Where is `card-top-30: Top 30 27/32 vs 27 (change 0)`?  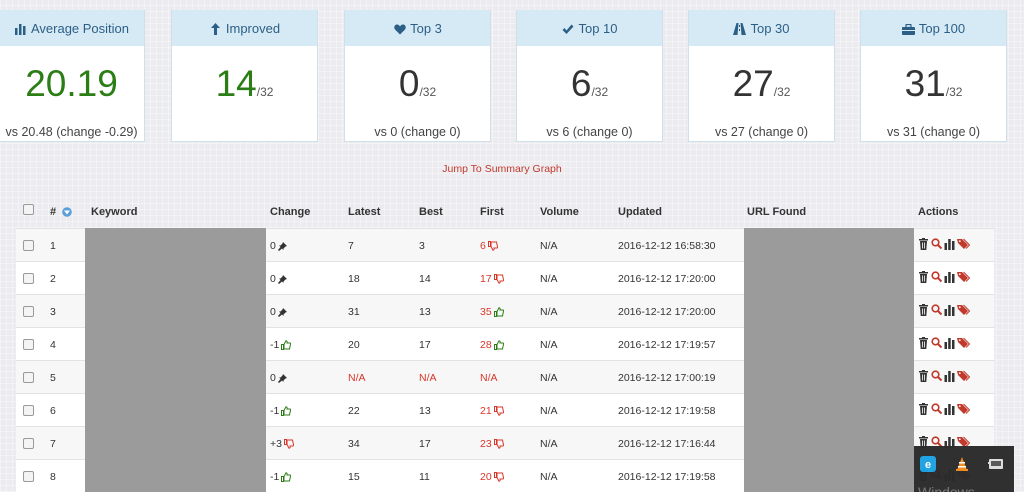
card-top-30: Top 30 27/32 vs 27 (change 0) is located at coordinates (761, 76).